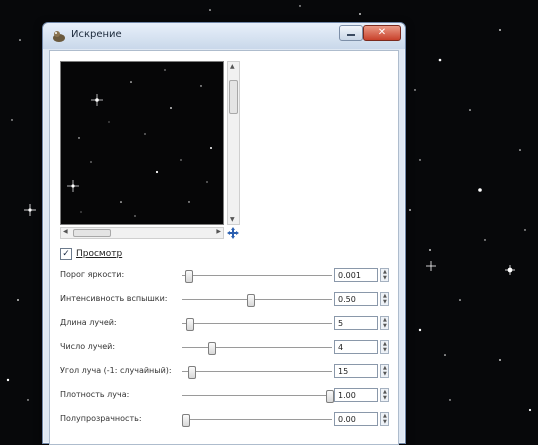 This screenshot has height=445, width=538. Describe the element at coordinates (351, 33) in the screenshot. I see `minimize-button` at that location.